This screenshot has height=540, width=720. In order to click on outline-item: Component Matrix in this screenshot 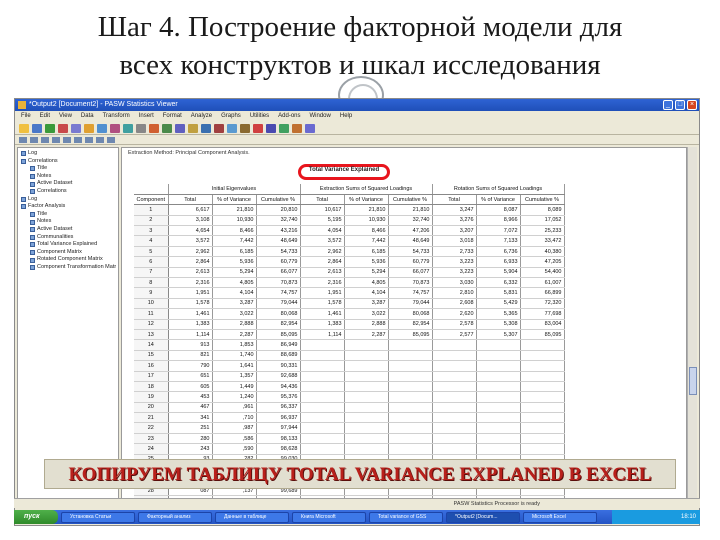, I will do `click(68, 253)`.